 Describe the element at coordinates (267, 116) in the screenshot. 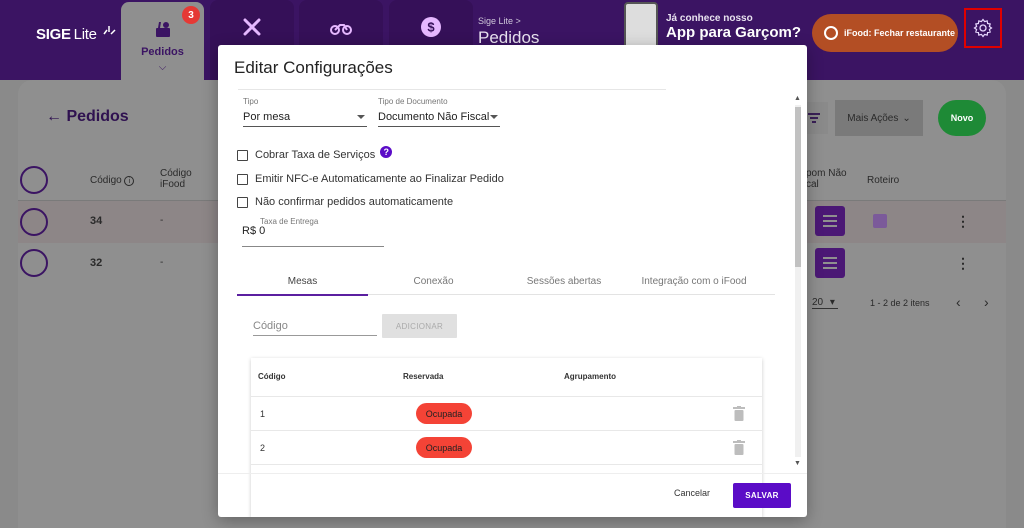

I see `tipo-value: Por mesa` at that location.